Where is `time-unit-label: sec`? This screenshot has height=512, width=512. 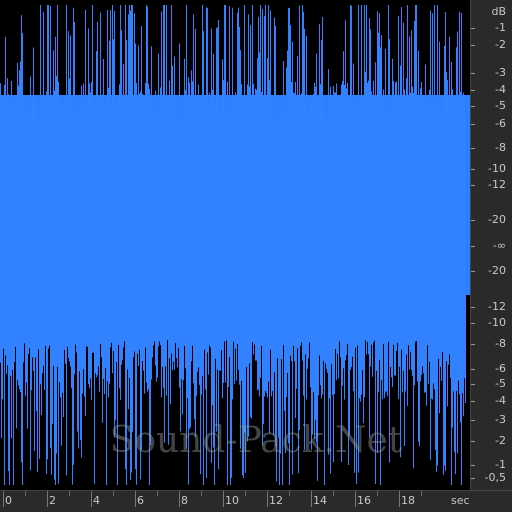
time-unit-label: sec is located at coordinates (460, 500).